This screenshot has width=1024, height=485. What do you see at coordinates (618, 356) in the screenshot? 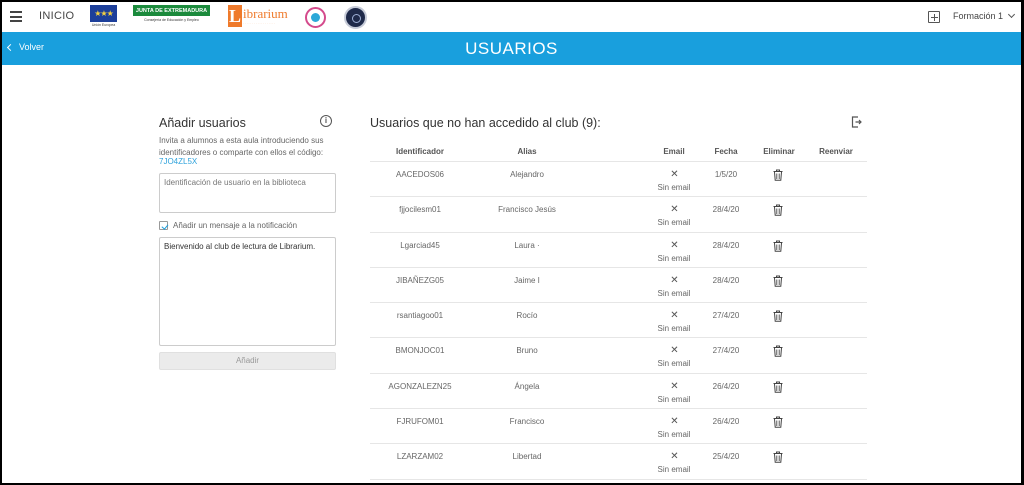
I see `table-row: BMONJOC01 Bruno ✕ Sin email 27/4/20` at bounding box center [618, 356].